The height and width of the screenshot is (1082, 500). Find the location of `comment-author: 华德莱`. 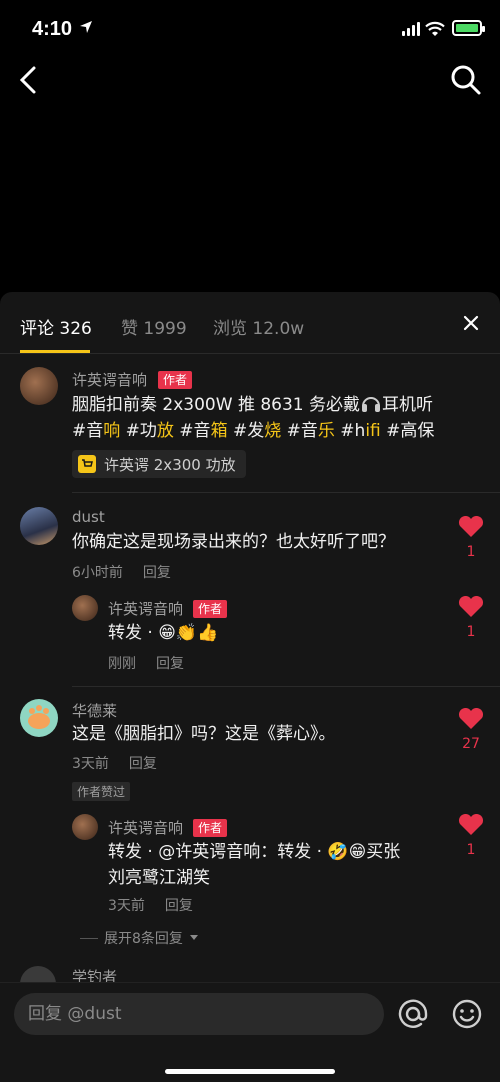

comment-author: 华德莱 is located at coordinates (94, 710).